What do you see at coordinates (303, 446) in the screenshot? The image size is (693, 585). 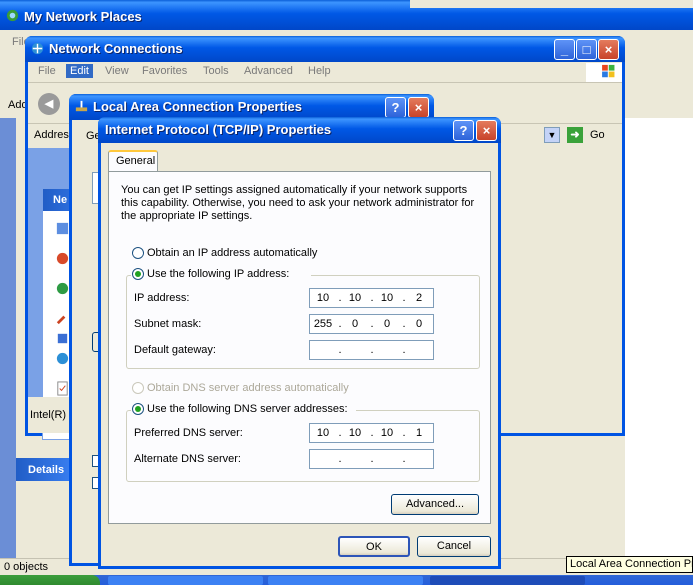 I see `dns-server-group` at bounding box center [303, 446].